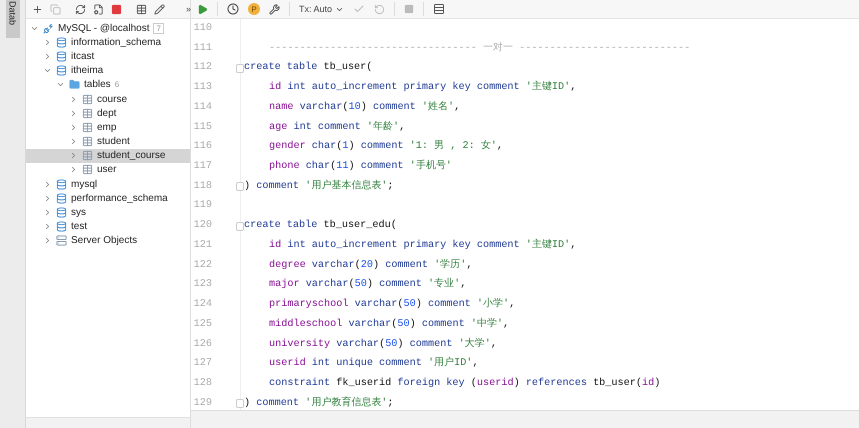 This screenshot has height=428, width=859. What do you see at coordinates (386, 146) in the screenshot?
I see `code-line: gender char(1) comment '1: 男 , 2: 女',` at bounding box center [386, 146].